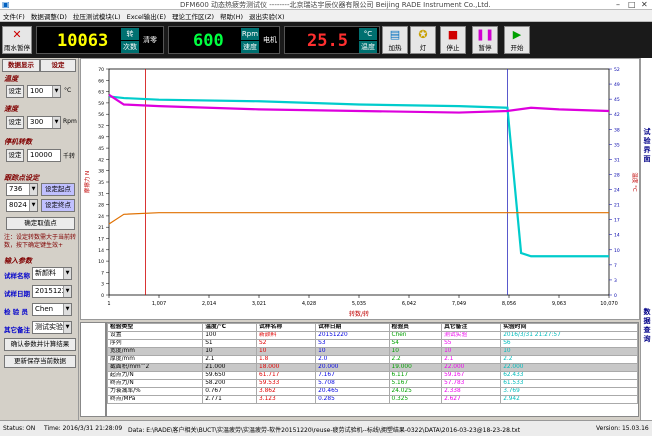  Describe the element at coordinates (647, 326) in the screenshot. I see `data-query-tab: 数据查询` at that location.